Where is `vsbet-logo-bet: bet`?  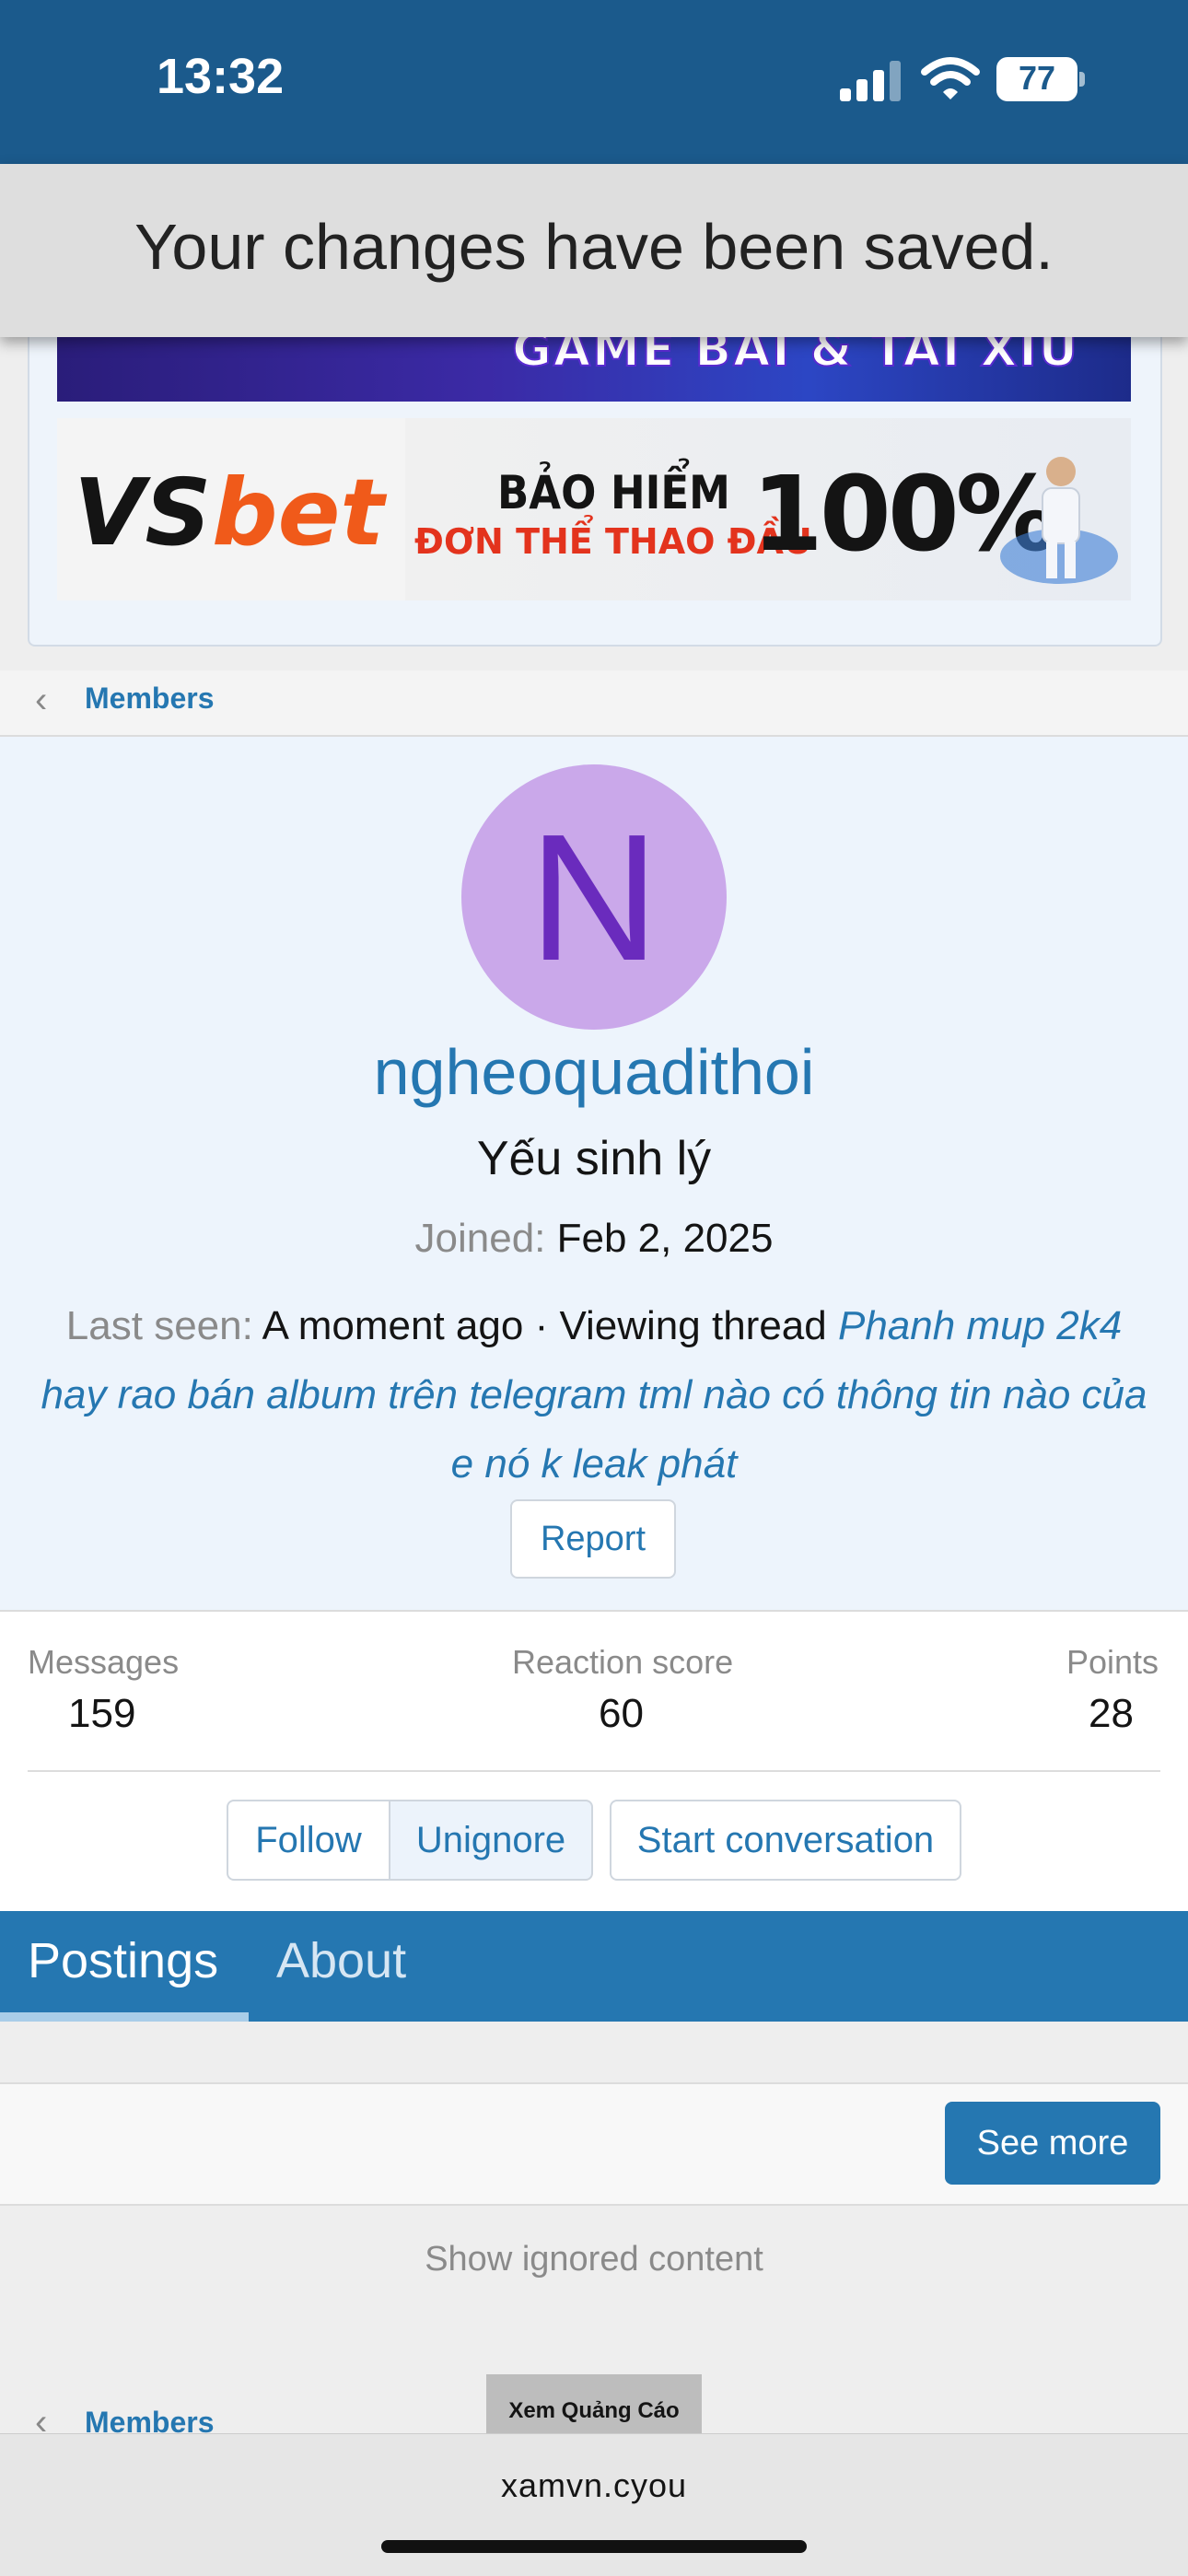
vsbet-logo-bet: bet is located at coordinates (298, 512).